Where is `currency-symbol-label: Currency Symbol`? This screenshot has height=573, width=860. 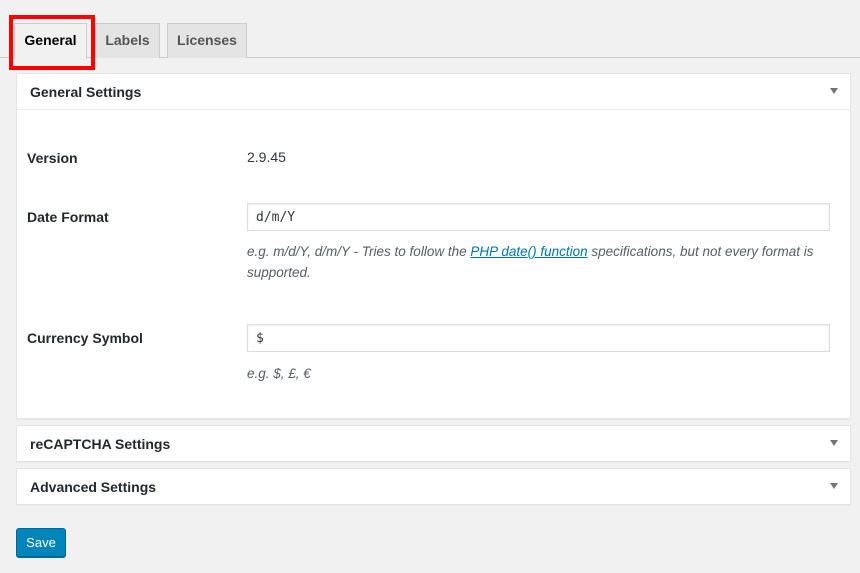
currency-symbol-label: Currency Symbol is located at coordinates (85, 338).